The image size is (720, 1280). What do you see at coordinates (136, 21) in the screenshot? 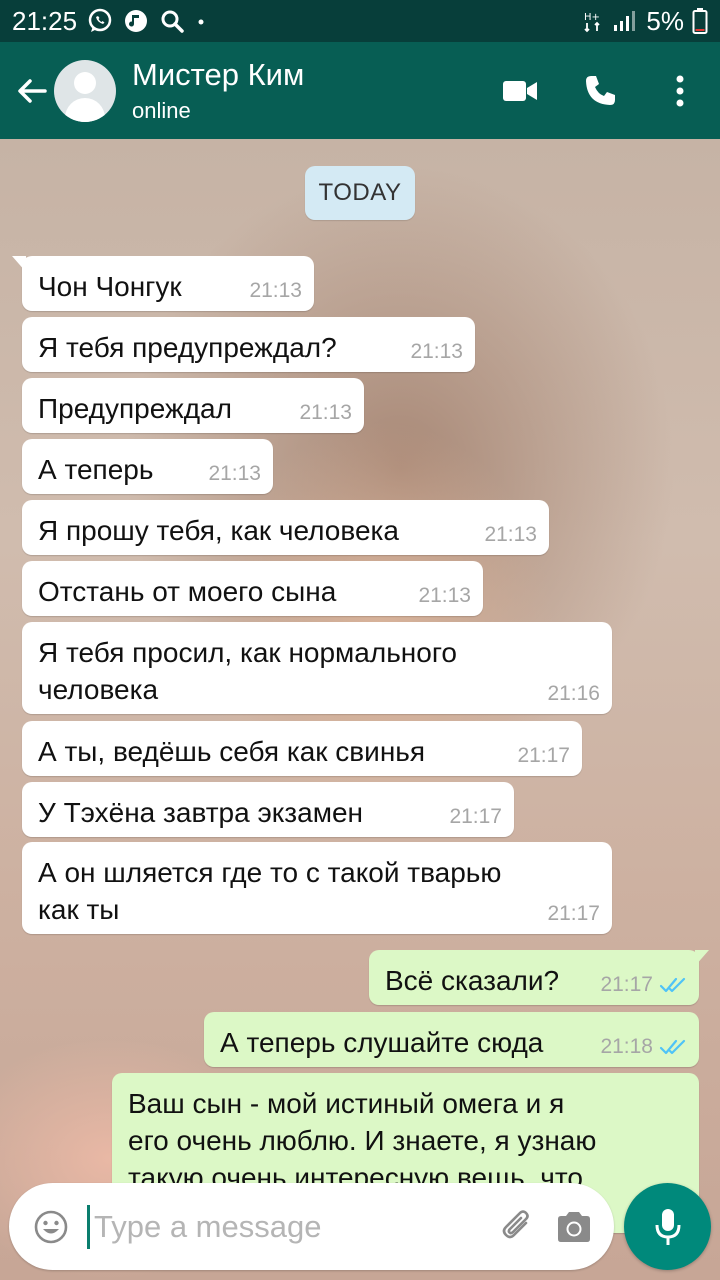
I see `music-icon` at bounding box center [136, 21].